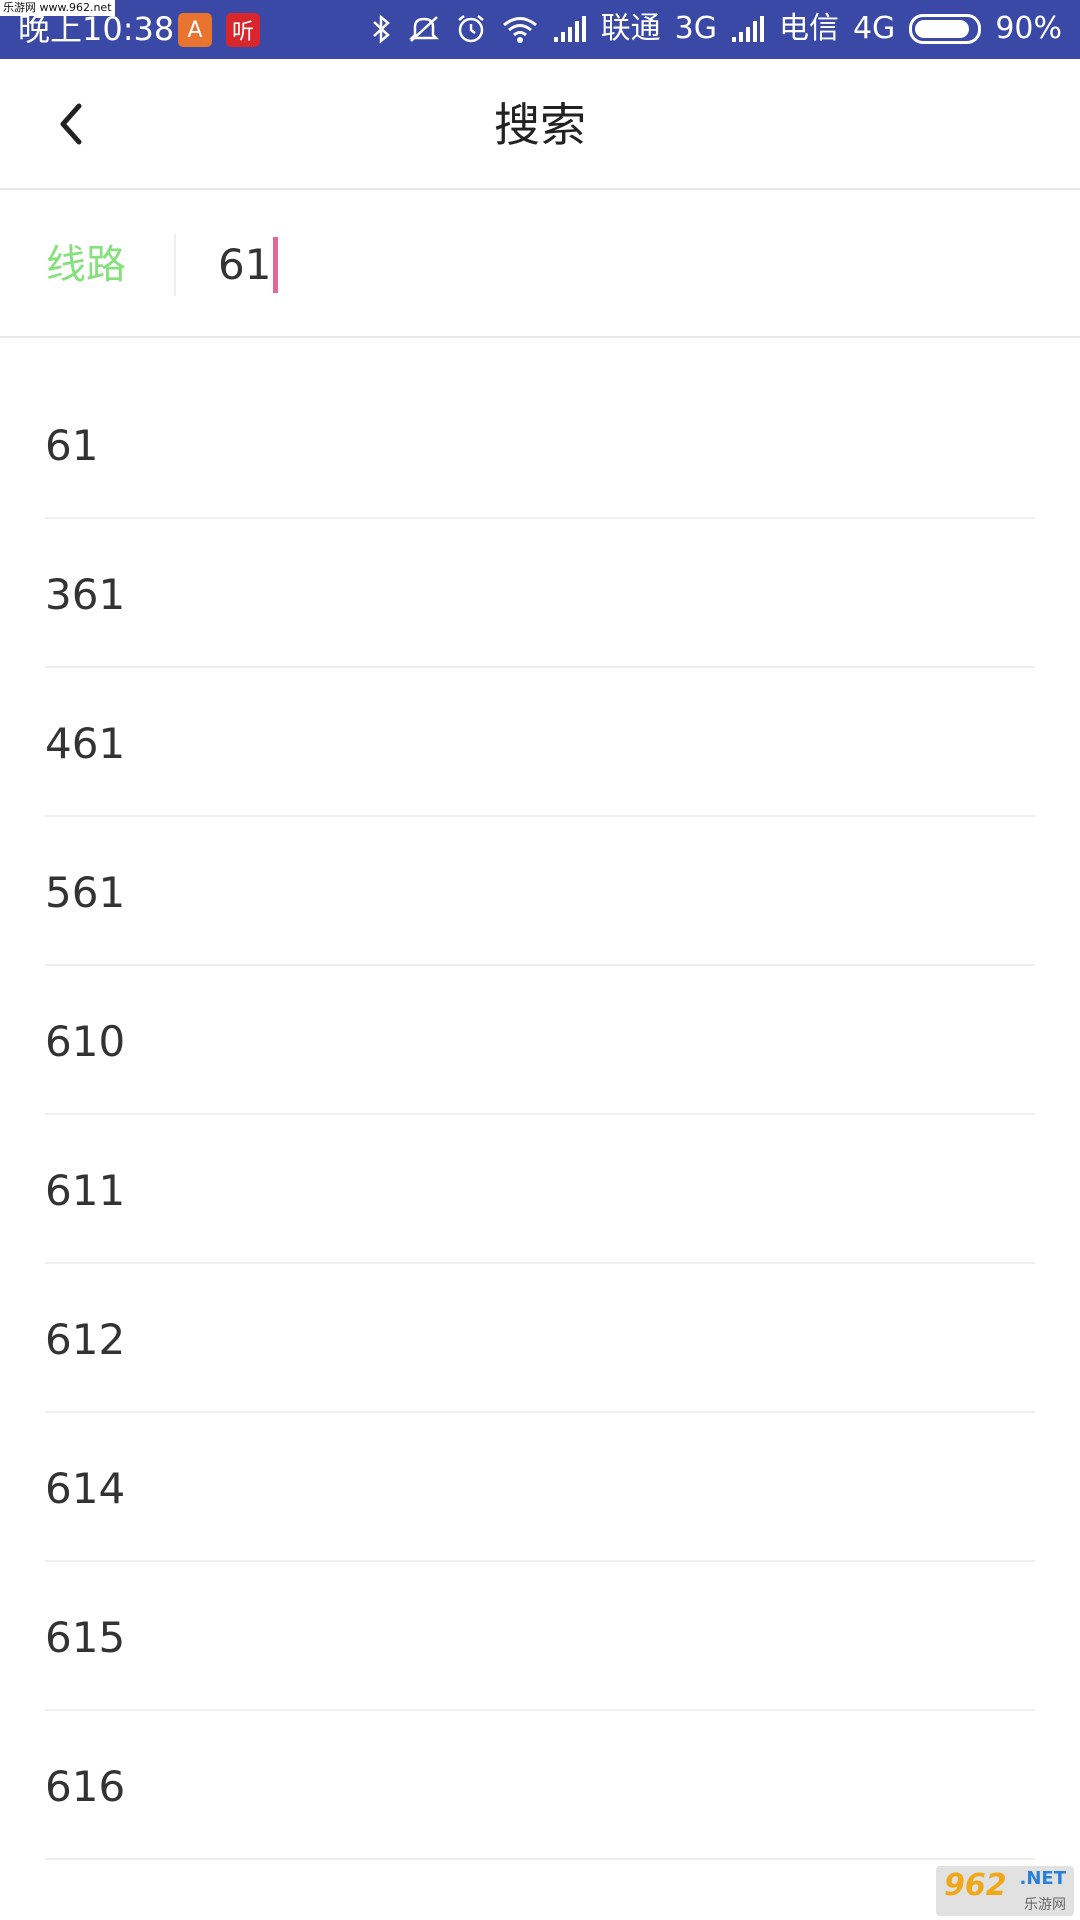 The height and width of the screenshot is (1920, 1080). What do you see at coordinates (85, 1339) in the screenshot?
I see `list-item-label: 612` at bounding box center [85, 1339].